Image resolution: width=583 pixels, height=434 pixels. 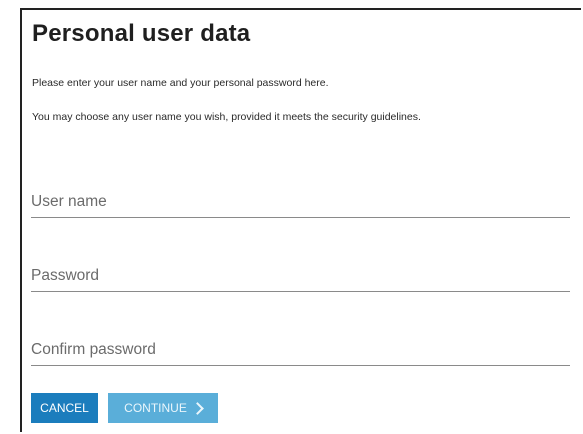 I want to click on cancel-button: CANCEL, so click(x=64, y=408).